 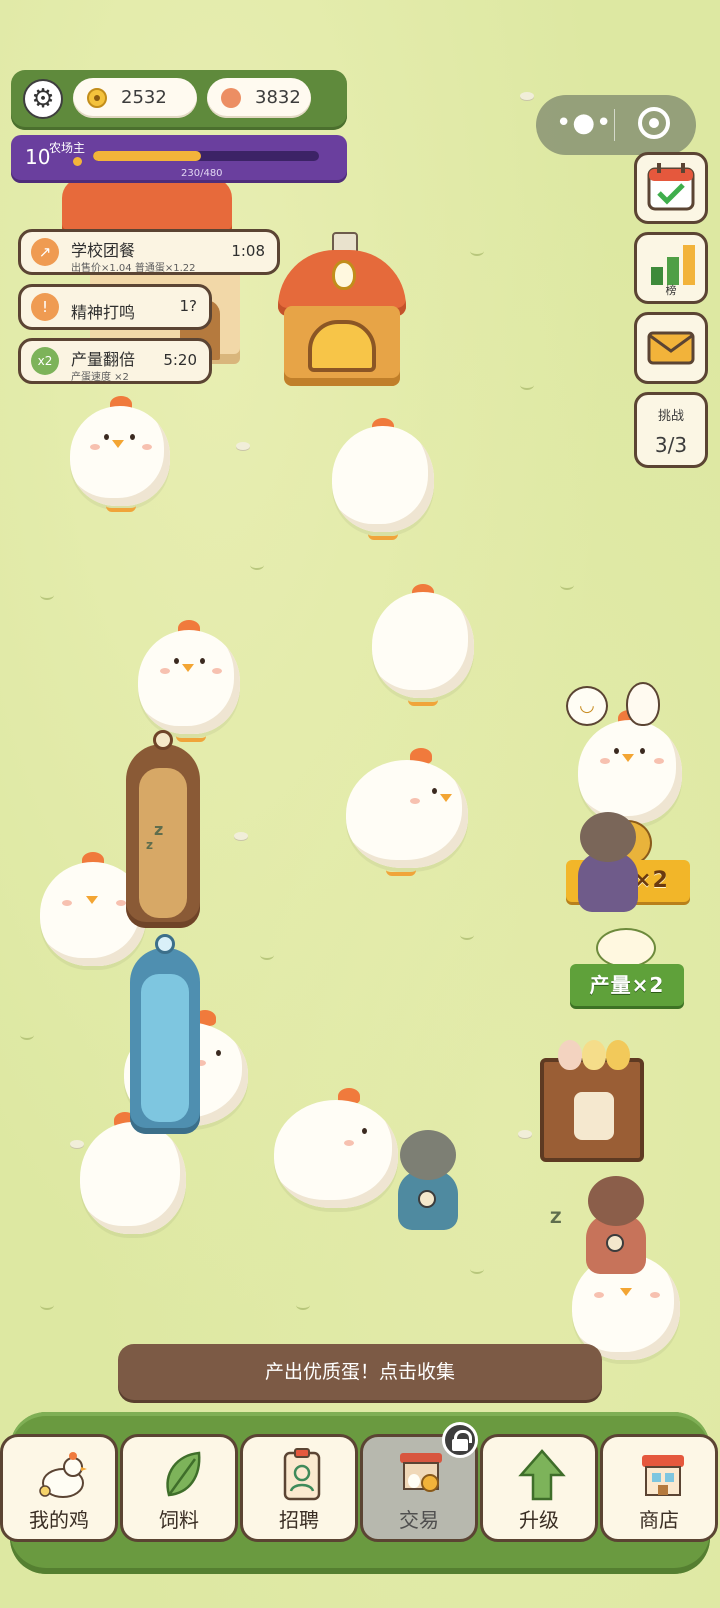 I want to click on egg-nest-icon, so click(x=626, y=948).